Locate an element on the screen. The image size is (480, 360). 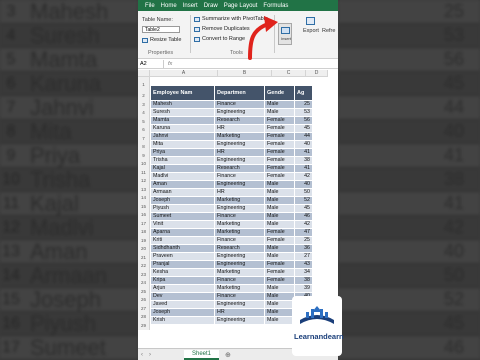
menu-draw: Draw is located at coordinates (211, 6).